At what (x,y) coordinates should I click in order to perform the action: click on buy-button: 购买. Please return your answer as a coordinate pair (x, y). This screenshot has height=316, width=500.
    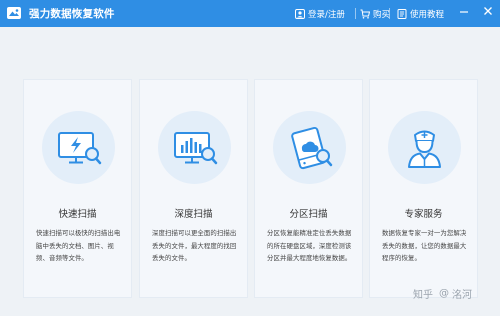
    Looking at the image, I should click on (375, 13).